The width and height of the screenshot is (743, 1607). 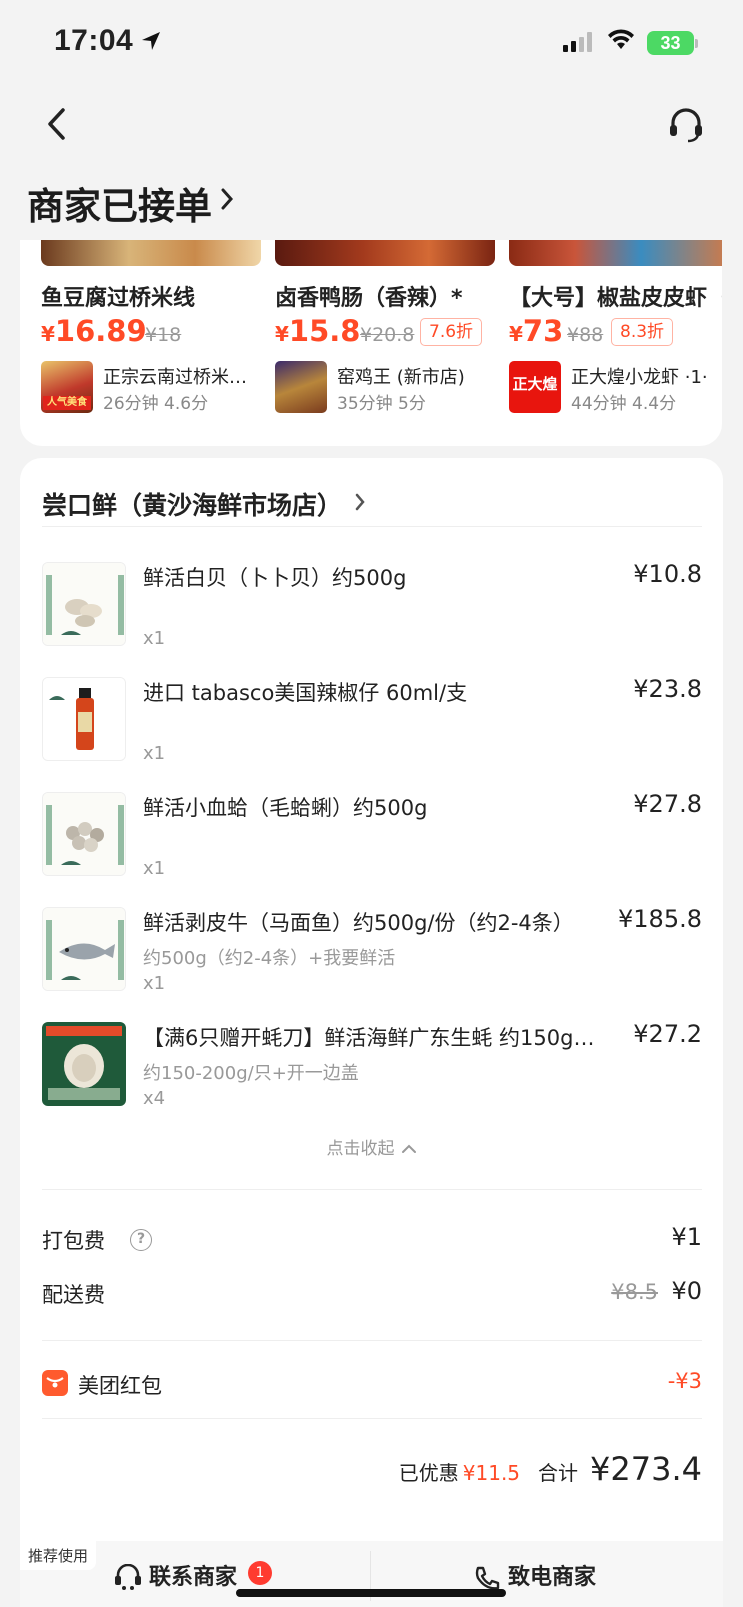 What do you see at coordinates (372, 611) in the screenshot?
I see `order-item: 鲜活白贝（卜卜贝）约500g x1 ¥10.8` at bounding box center [372, 611].